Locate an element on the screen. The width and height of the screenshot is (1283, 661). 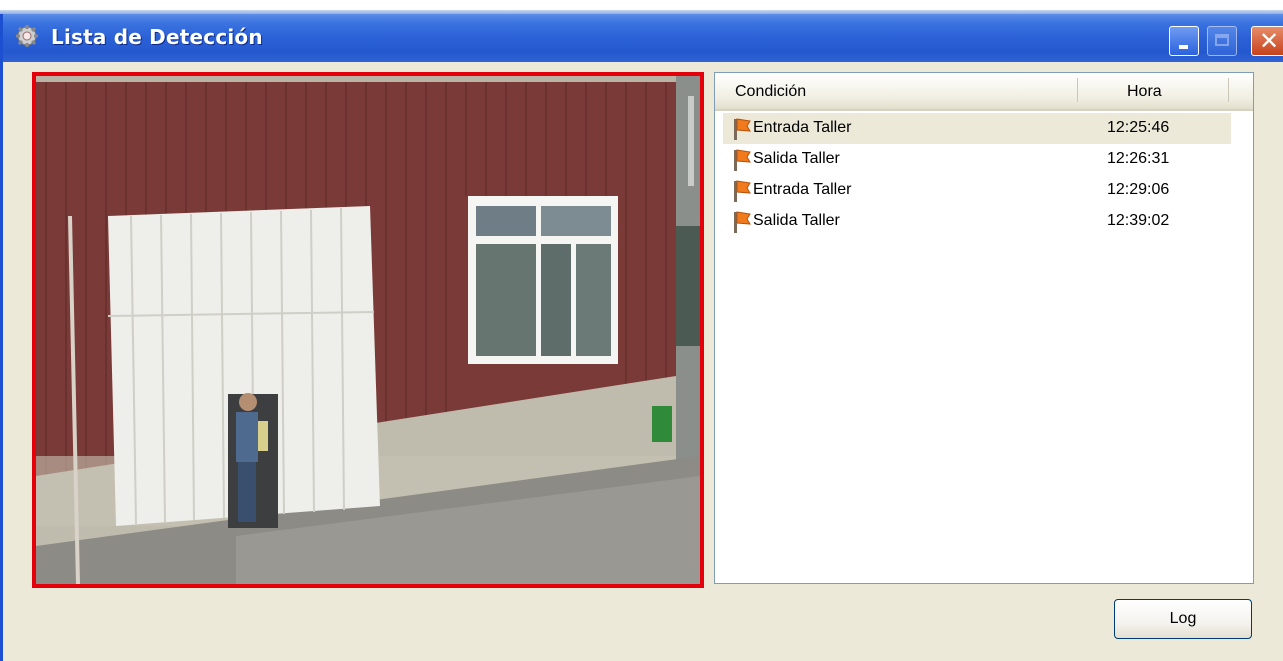
close-button: ✕ is located at coordinates (1267, 41).